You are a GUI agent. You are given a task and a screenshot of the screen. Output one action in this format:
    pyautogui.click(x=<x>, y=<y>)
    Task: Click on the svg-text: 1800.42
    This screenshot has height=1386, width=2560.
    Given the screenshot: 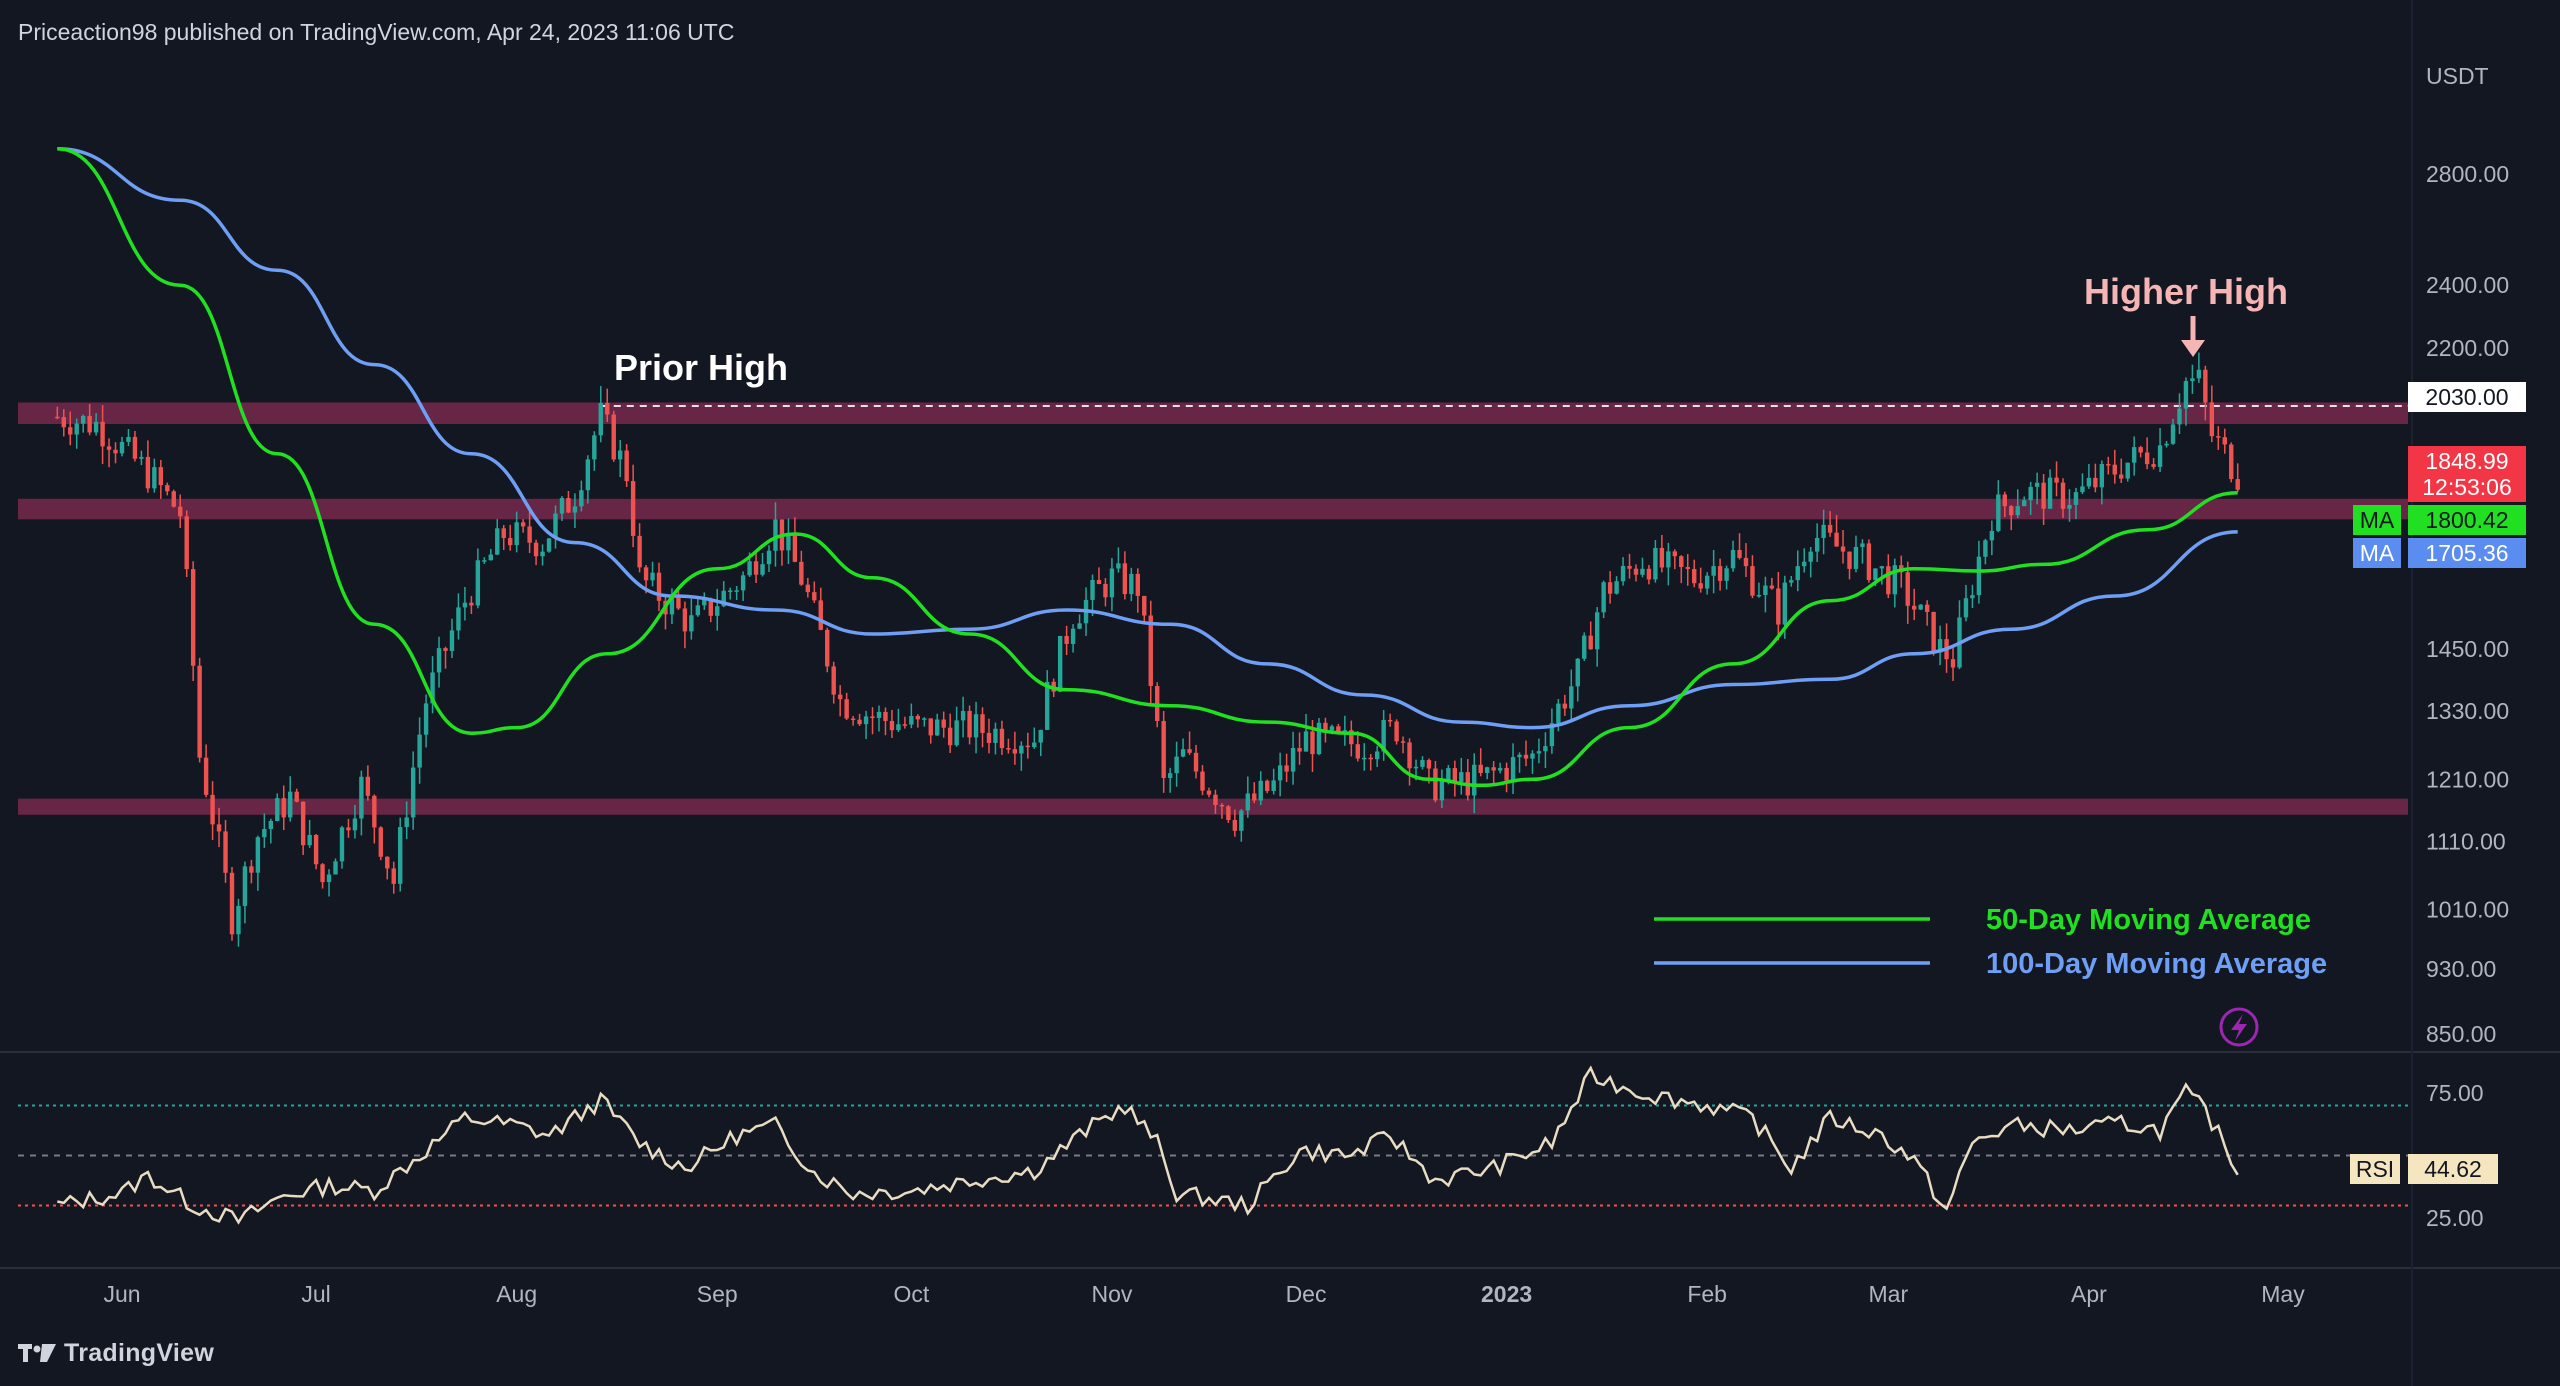 What is the action you would take?
    pyautogui.click(x=2466, y=520)
    